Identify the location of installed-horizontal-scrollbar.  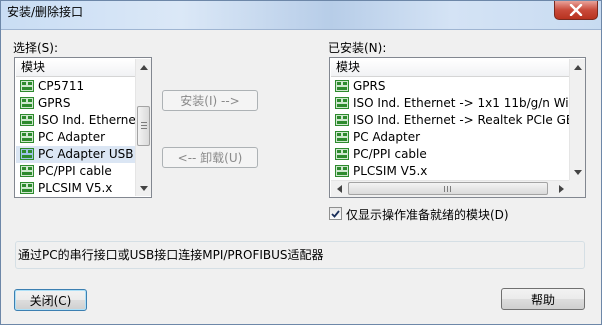
(450, 188).